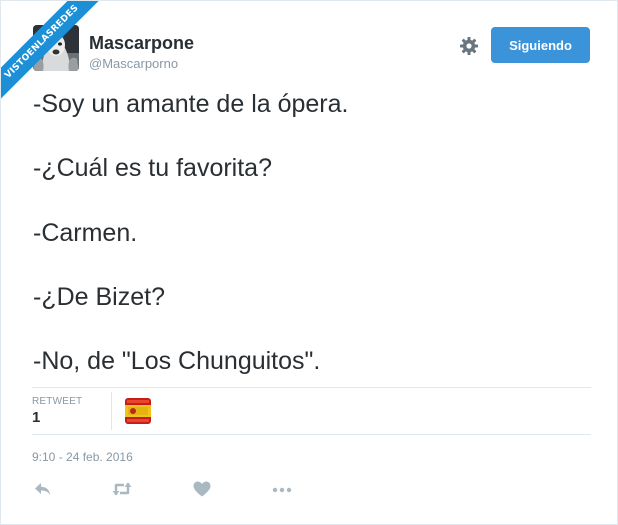 The image size is (618, 525). I want to click on heart-icon, so click(203, 489).